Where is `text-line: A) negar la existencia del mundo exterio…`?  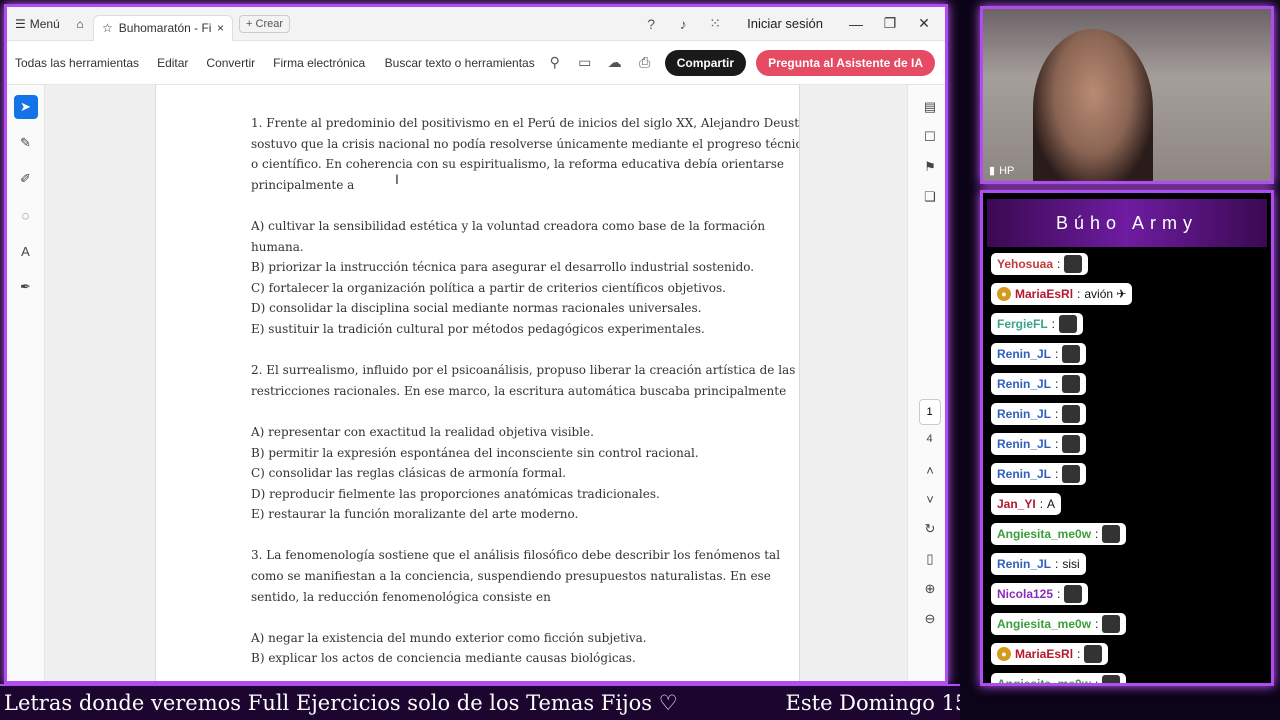 text-line: A) negar la existencia del mundo exterio… is located at coordinates (449, 637).